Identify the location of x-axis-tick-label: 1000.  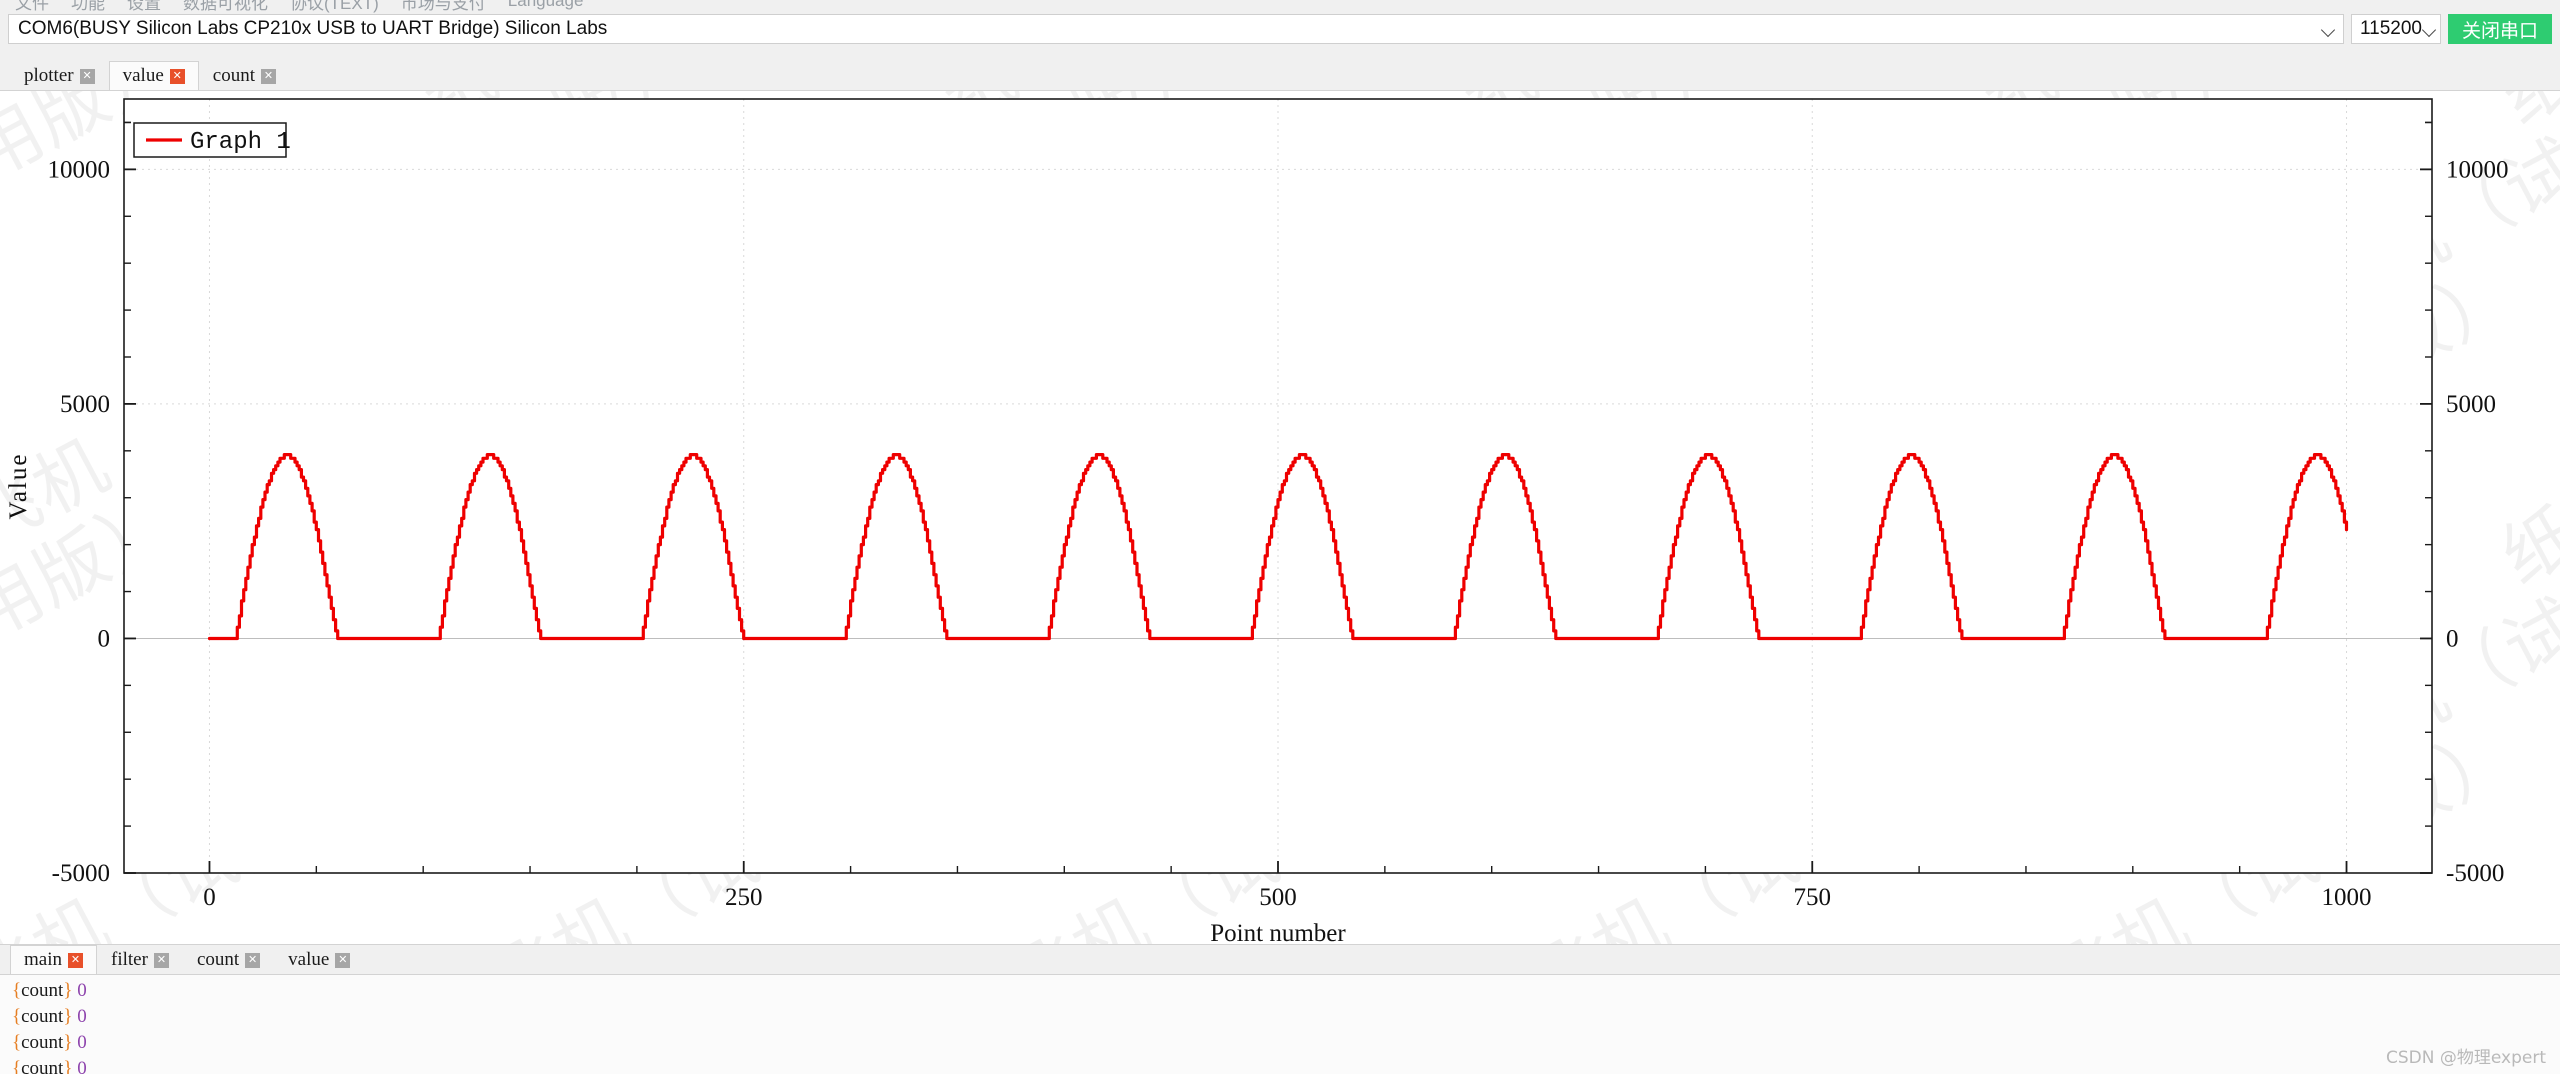
(2347, 897).